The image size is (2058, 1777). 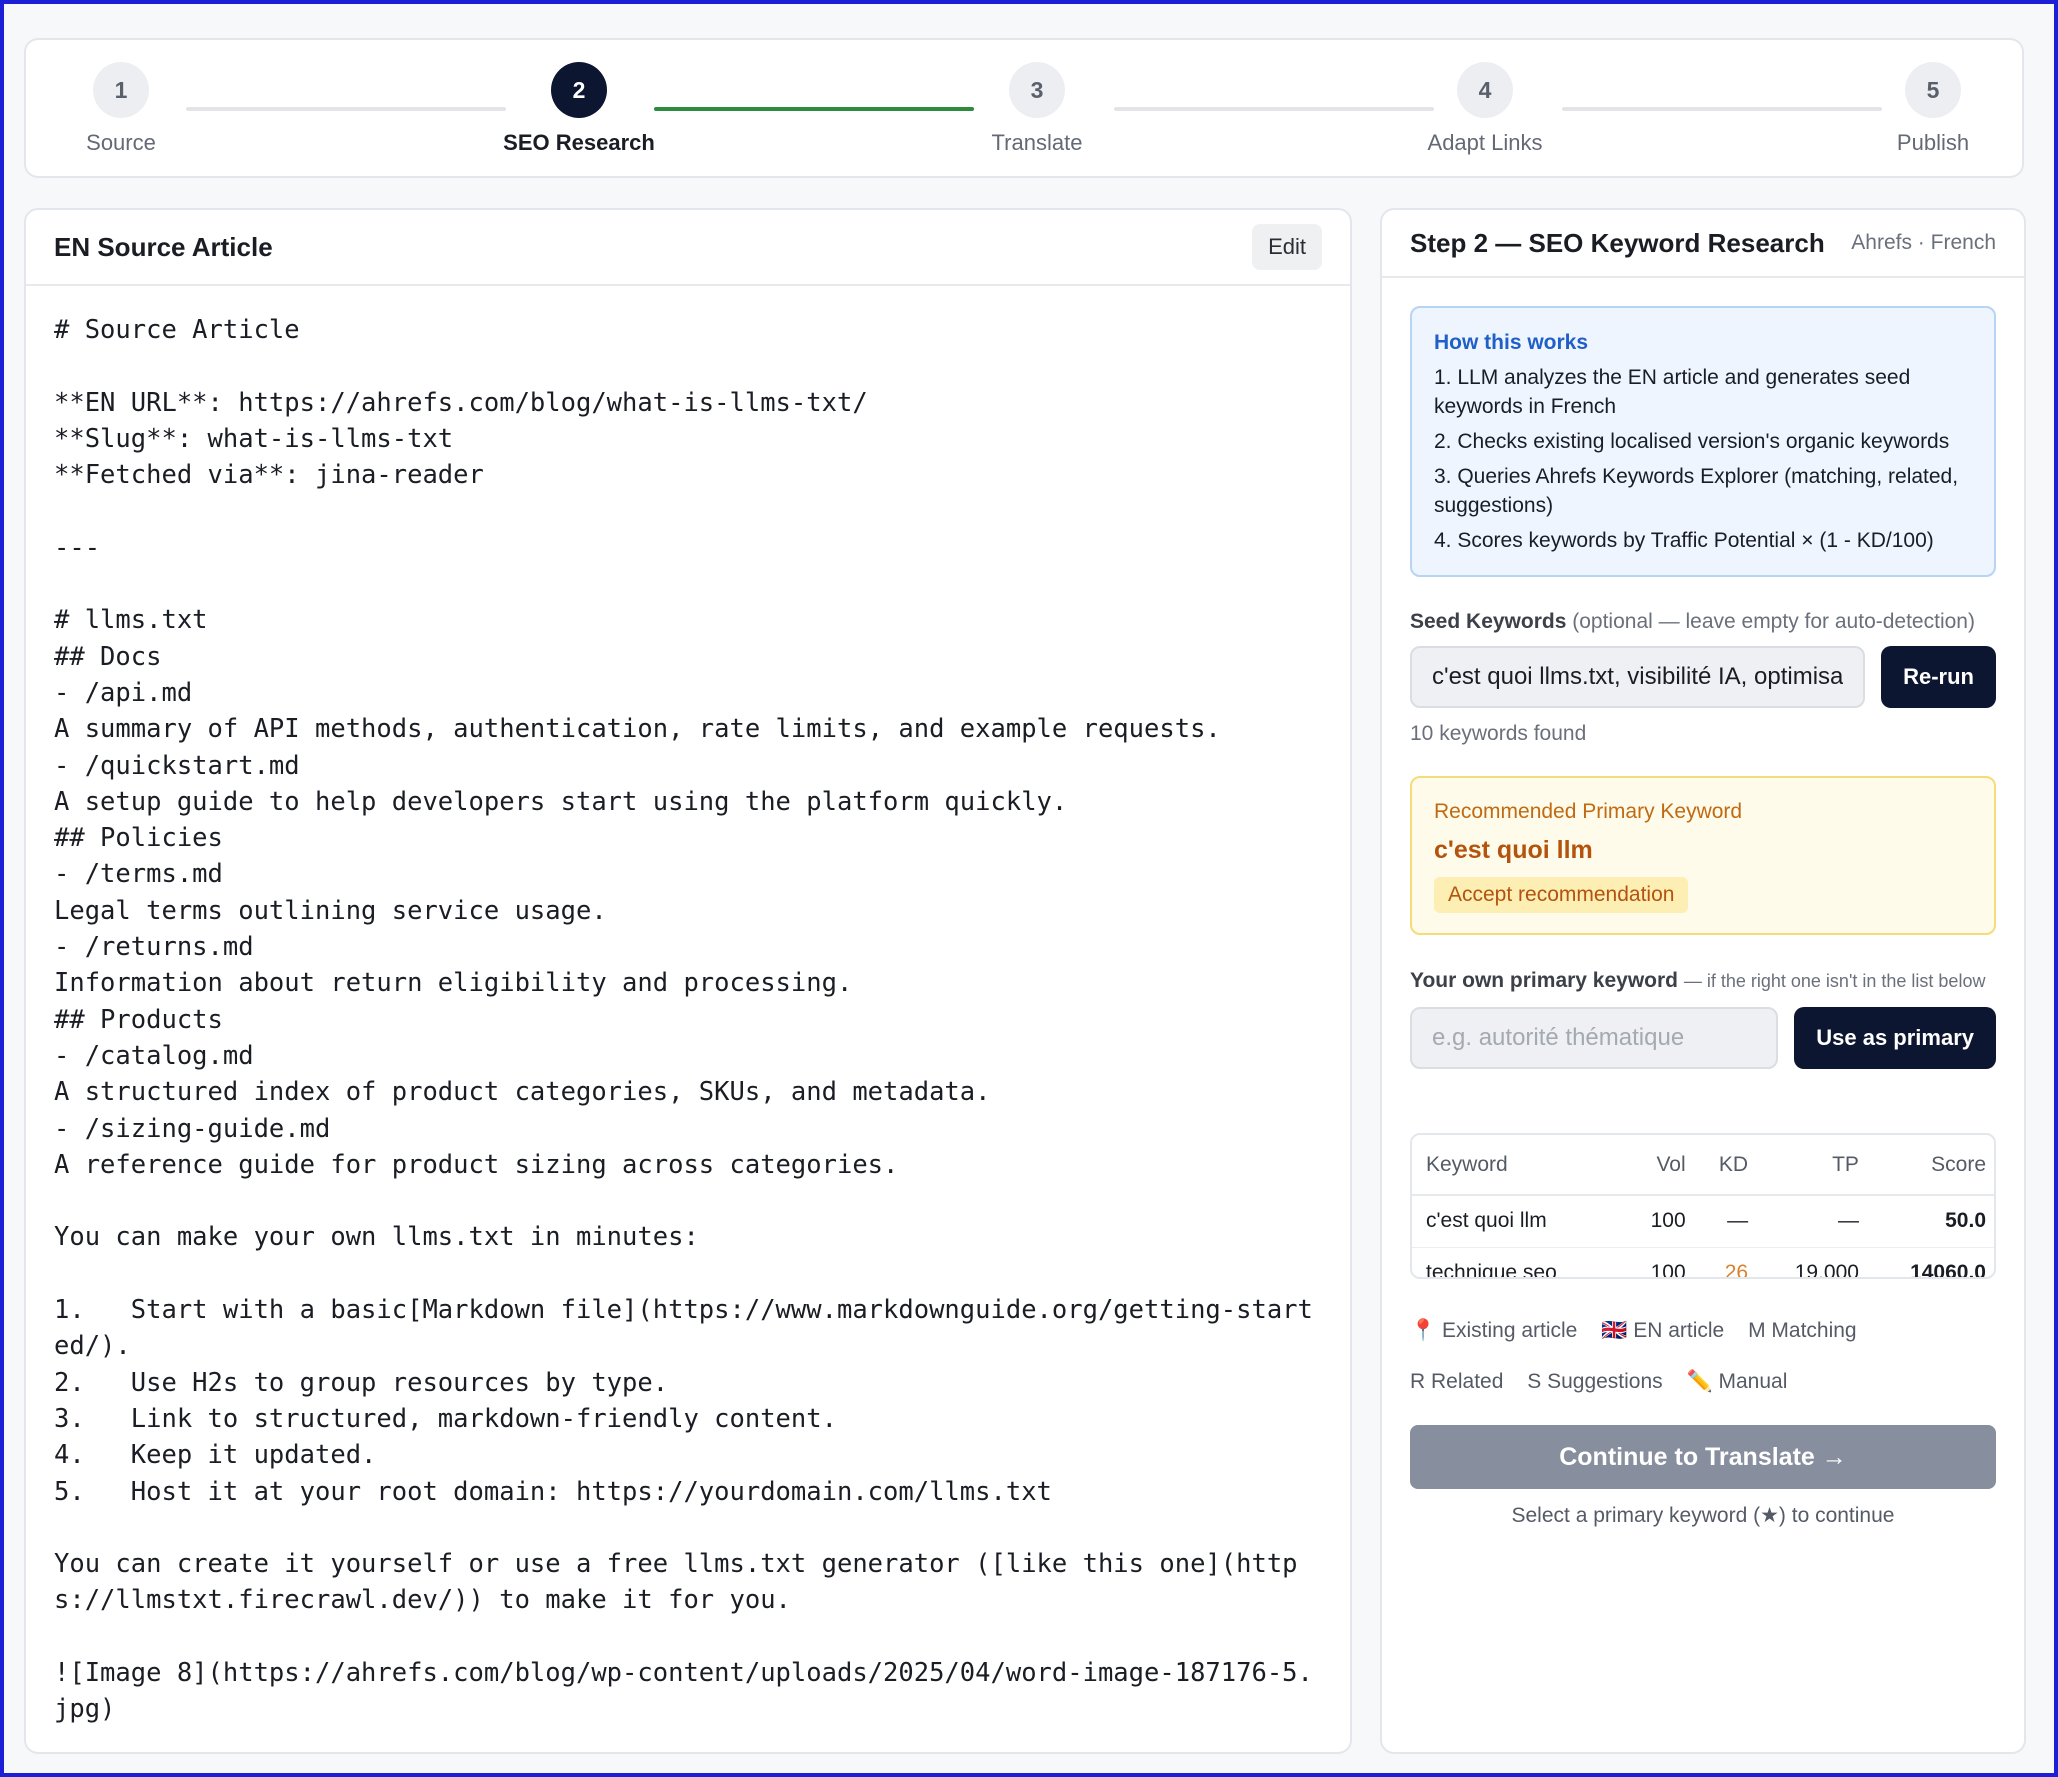 What do you see at coordinates (1638, 677) in the screenshot?
I see `seed-keywords-input` at bounding box center [1638, 677].